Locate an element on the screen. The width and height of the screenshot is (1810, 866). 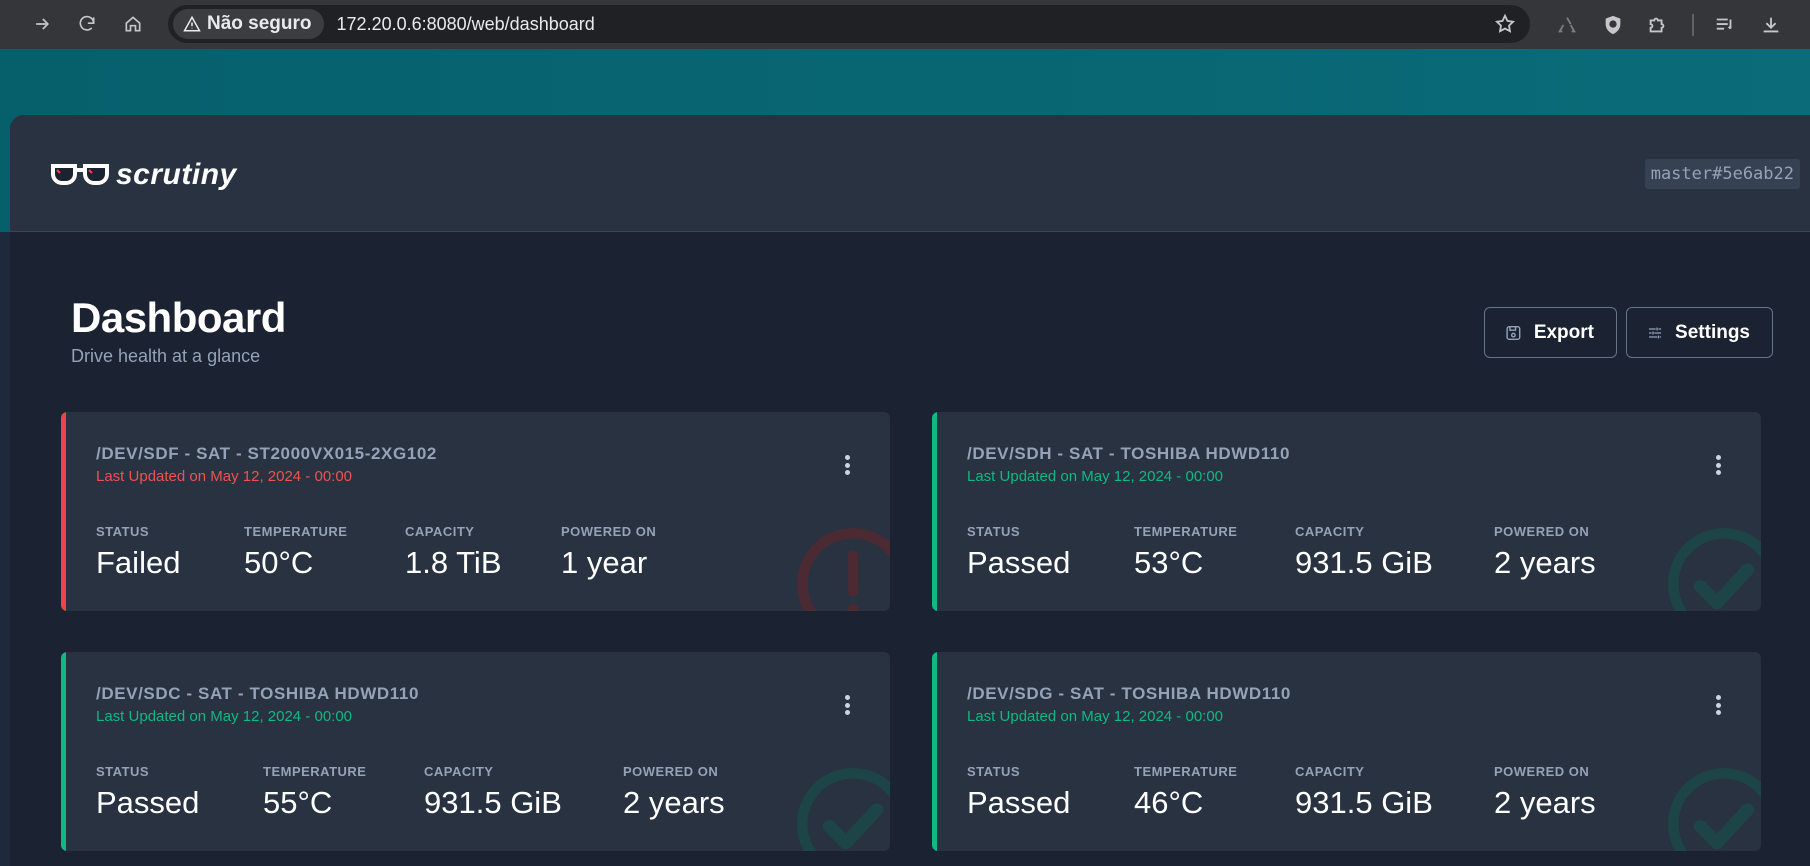
page-title: Dashboard is located at coordinates (178, 317).